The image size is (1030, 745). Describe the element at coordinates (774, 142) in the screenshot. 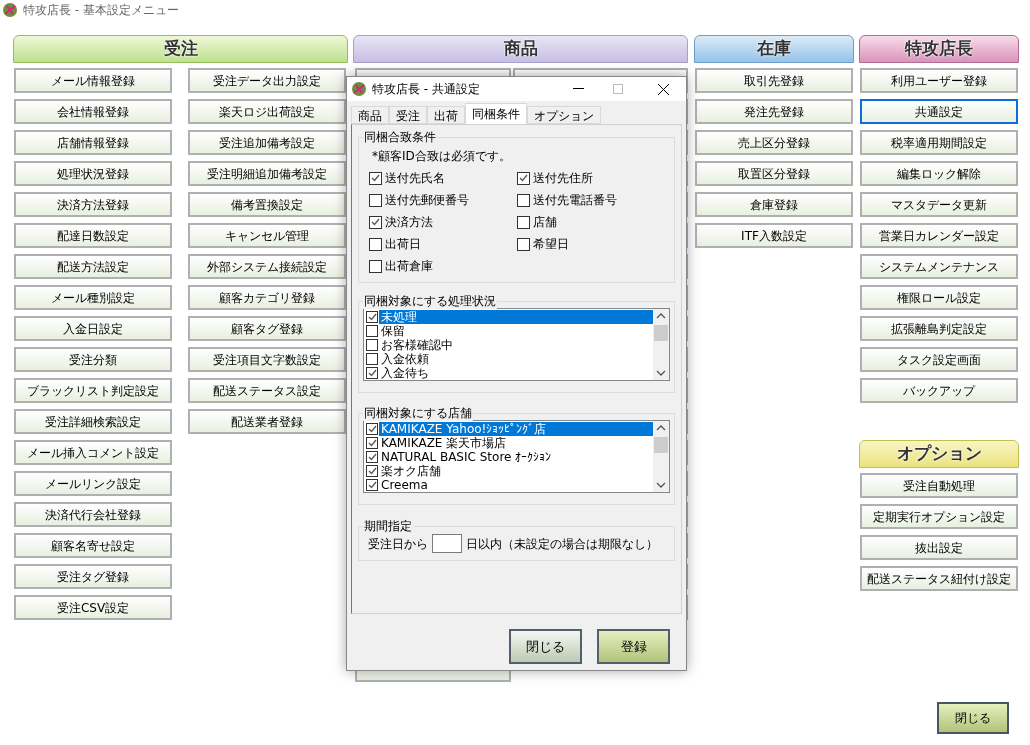

I see `menu-button: 売上区分登録` at that location.